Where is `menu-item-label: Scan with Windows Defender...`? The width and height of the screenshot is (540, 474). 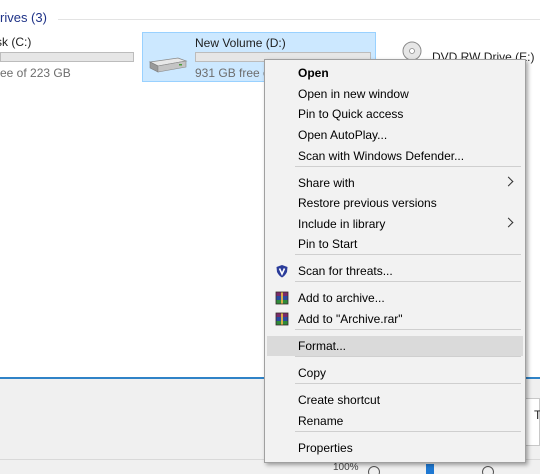
menu-item-label: Scan with Windows Defender... is located at coordinates (381, 156).